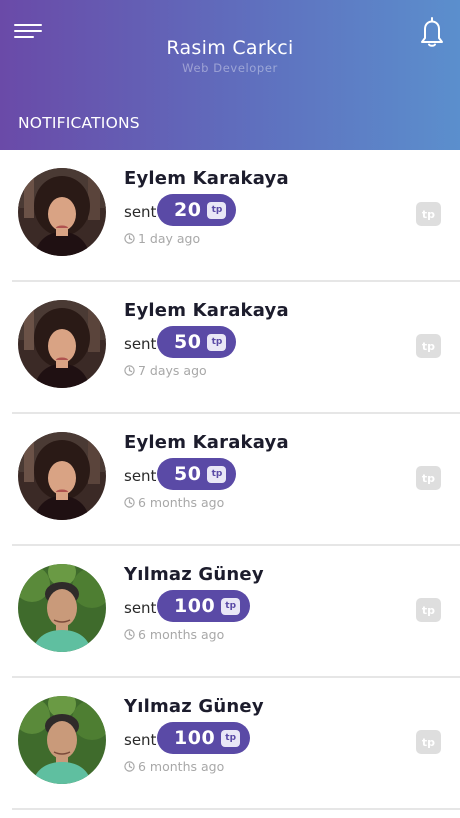 This screenshot has width=460, height=818. I want to click on timestamp: 1 day ago, so click(162, 238).